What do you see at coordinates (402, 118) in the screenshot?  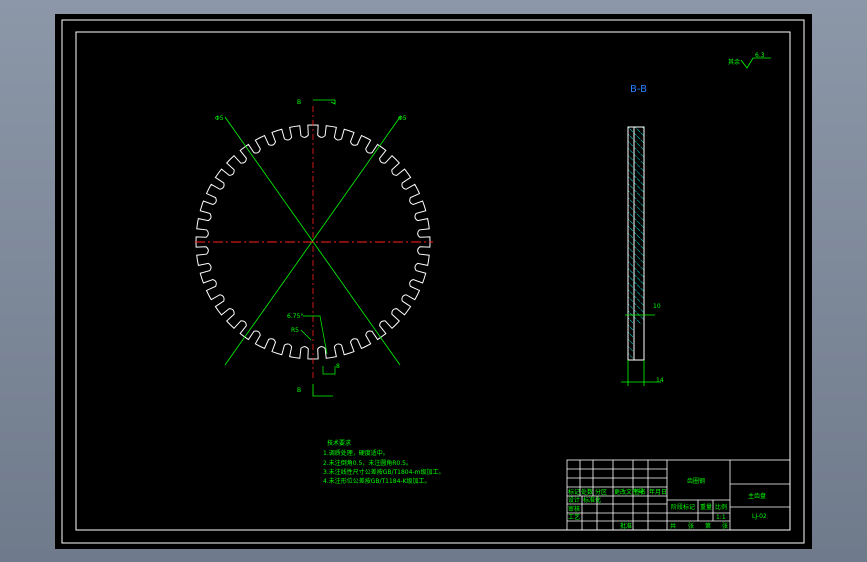 I see `dim-label-right: Φ5` at bounding box center [402, 118].